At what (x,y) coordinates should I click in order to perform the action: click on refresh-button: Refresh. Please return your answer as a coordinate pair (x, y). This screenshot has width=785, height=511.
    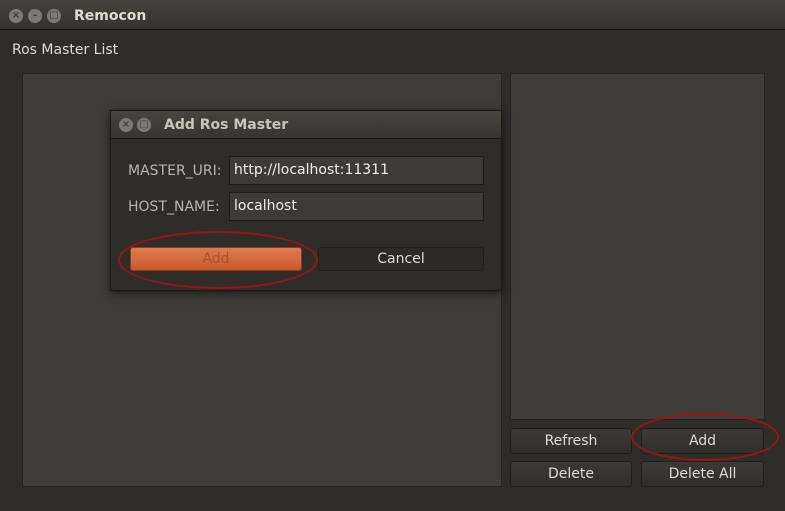
    Looking at the image, I should click on (571, 441).